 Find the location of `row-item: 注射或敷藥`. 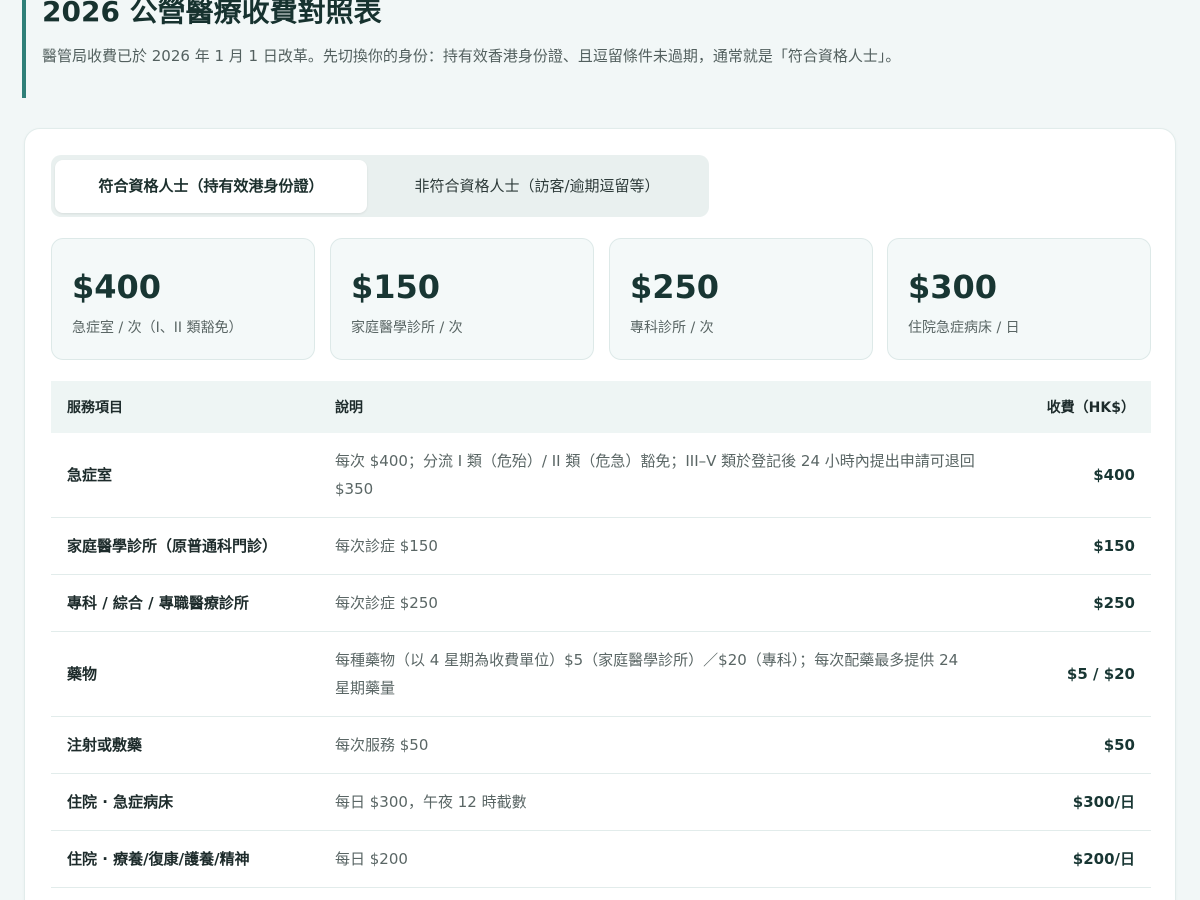

row-item: 注射或敷藥 is located at coordinates (185, 745).